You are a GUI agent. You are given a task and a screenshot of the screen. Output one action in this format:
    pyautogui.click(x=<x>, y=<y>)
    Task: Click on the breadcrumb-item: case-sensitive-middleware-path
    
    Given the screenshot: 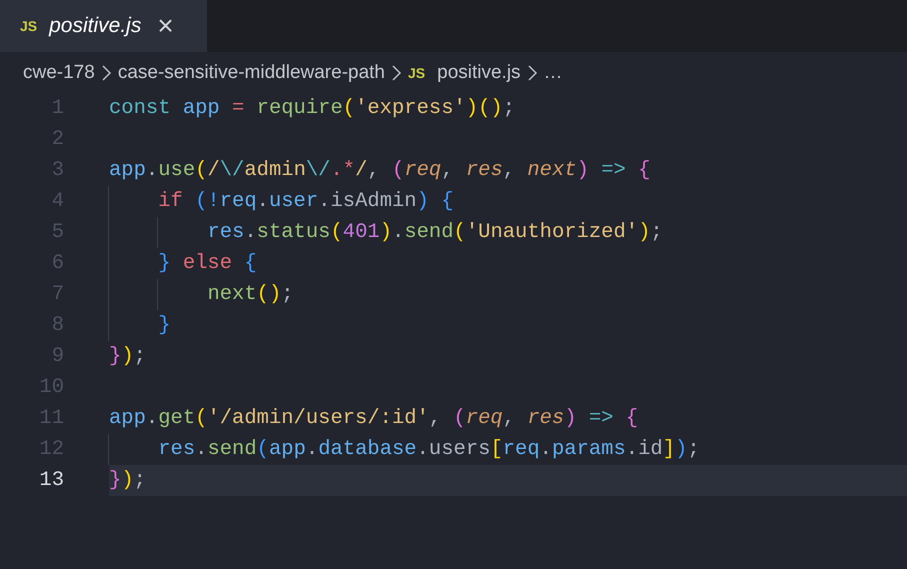 What is the action you would take?
    pyautogui.click(x=251, y=73)
    